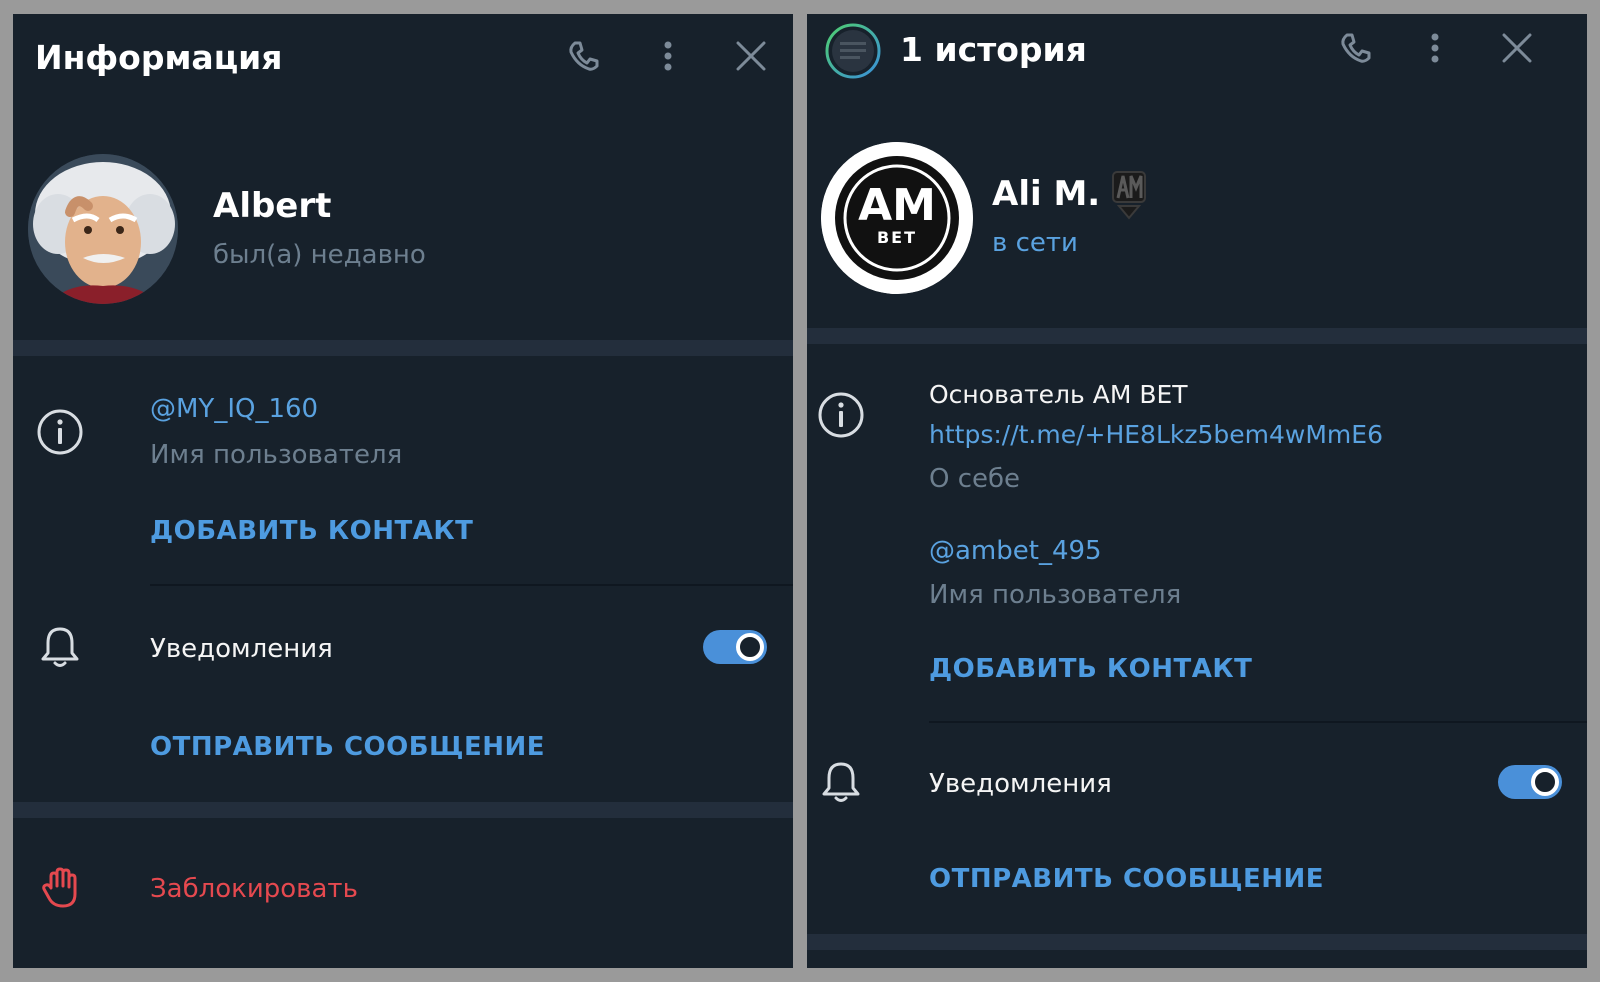 The image size is (1600, 982). What do you see at coordinates (1015, 551) in the screenshot?
I see `username-link: @ambet_495` at bounding box center [1015, 551].